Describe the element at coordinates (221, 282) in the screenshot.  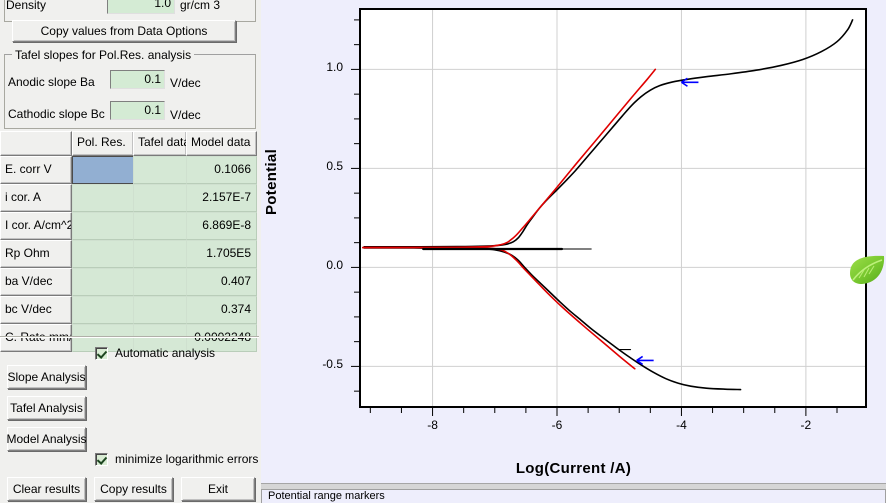
I see `table-cell-model: 0.407` at that location.